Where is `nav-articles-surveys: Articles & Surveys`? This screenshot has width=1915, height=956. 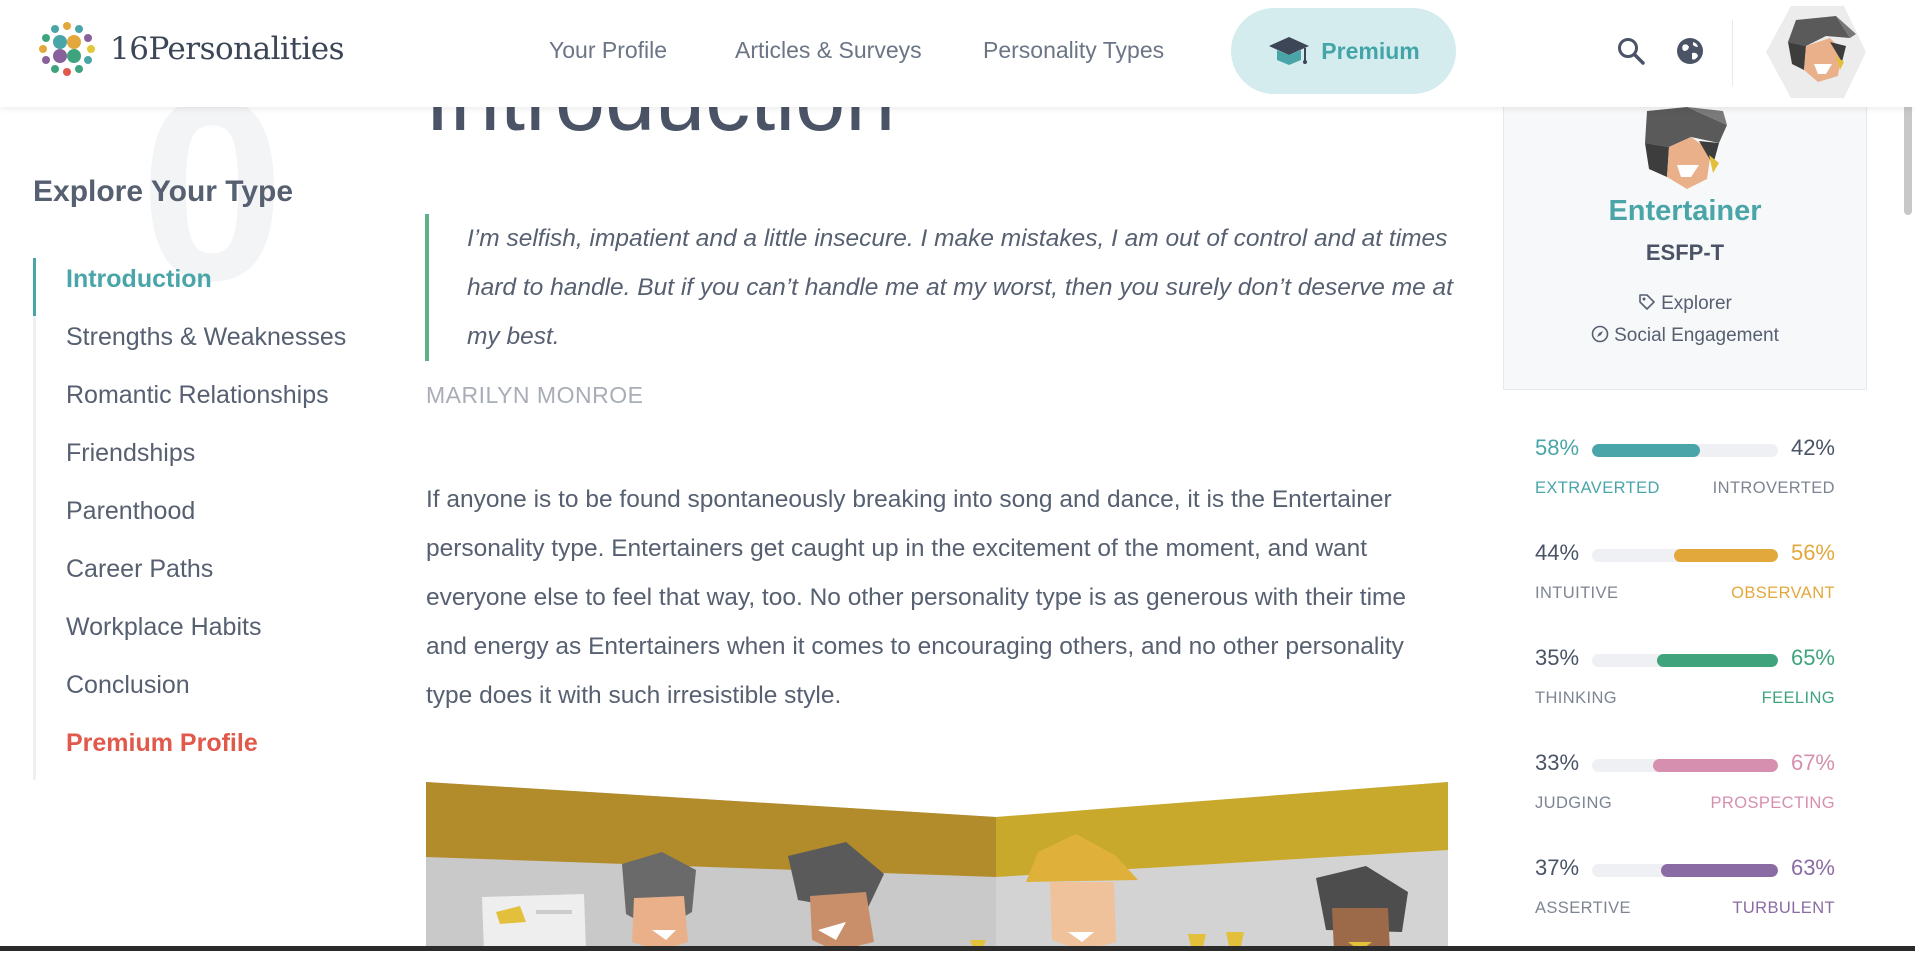
nav-articles-surveys: Articles & Surveys is located at coordinates (828, 50).